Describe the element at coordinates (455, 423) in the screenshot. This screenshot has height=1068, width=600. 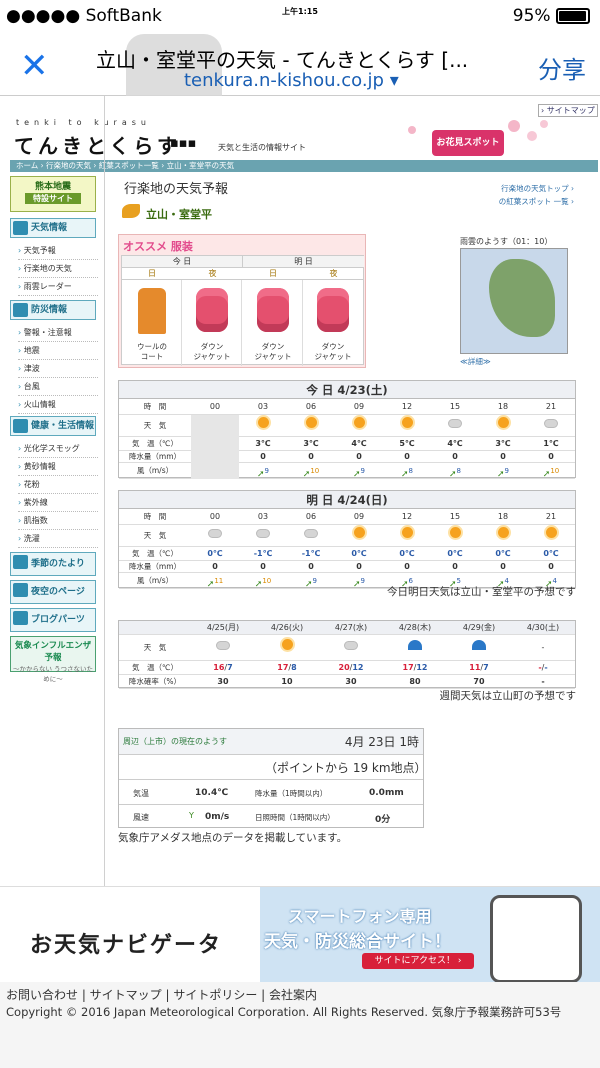
I see `cloudy-icon` at that location.